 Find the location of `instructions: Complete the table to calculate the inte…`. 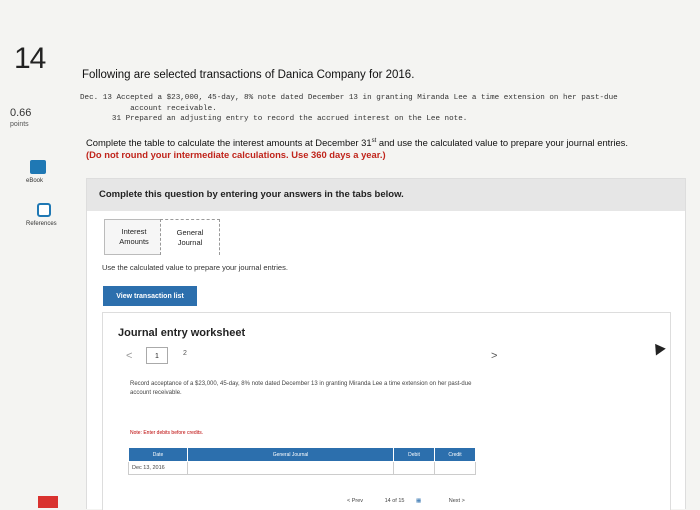

instructions: Complete the table to calculate the inte… is located at coordinates (386, 148).